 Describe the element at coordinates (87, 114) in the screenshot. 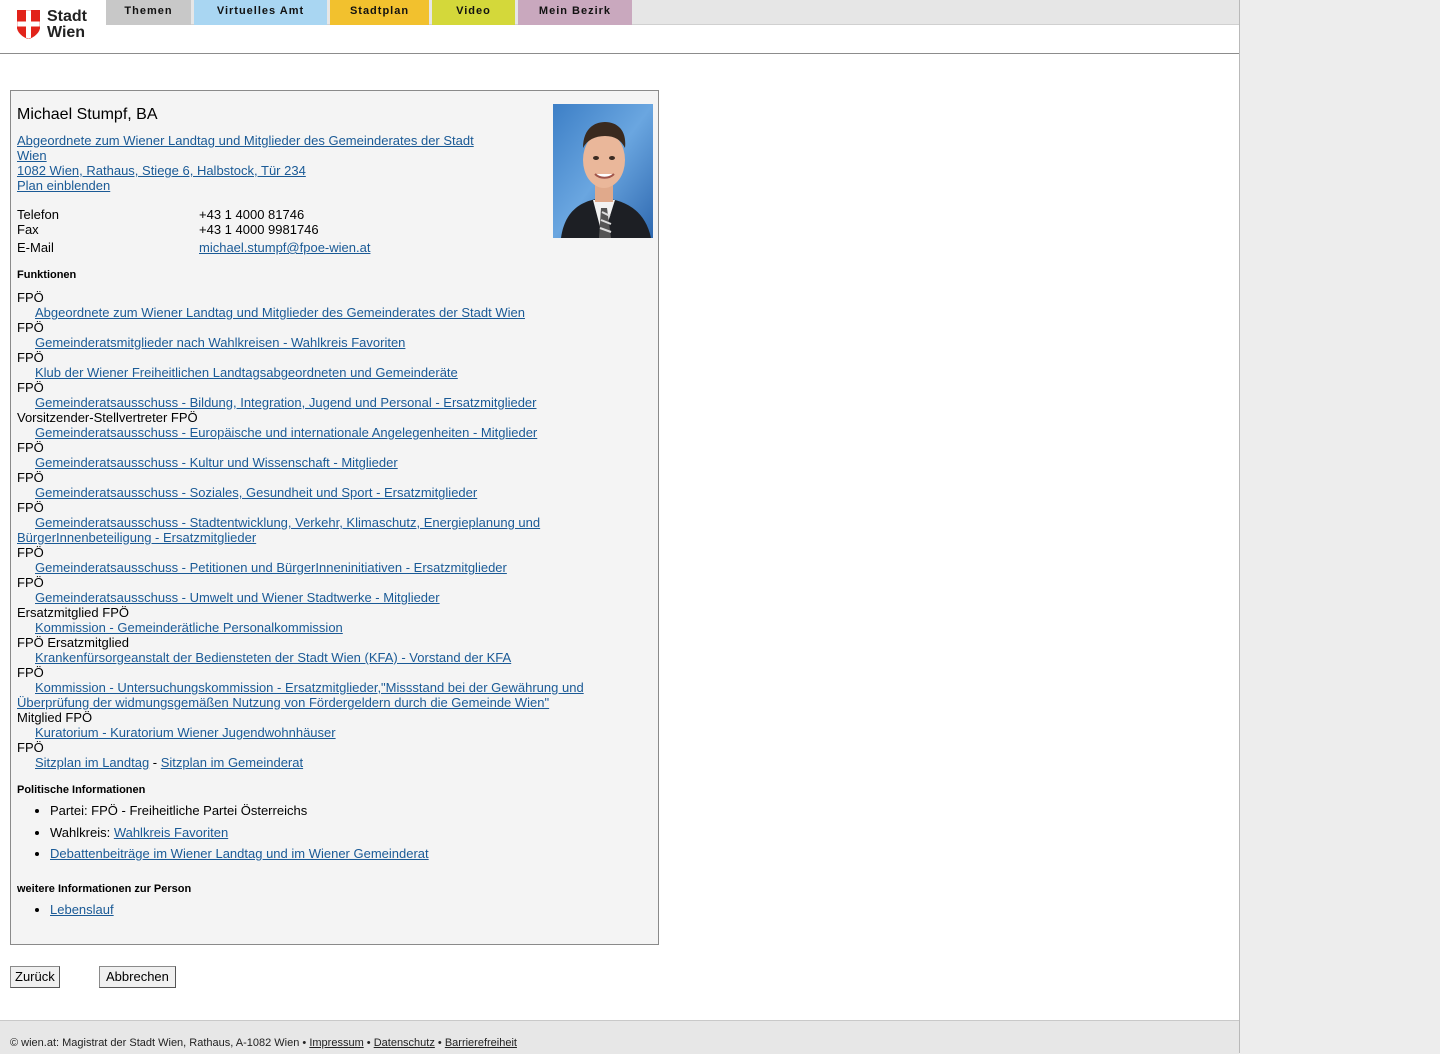

I see `person-name: Michael Stumpf, BA` at that location.